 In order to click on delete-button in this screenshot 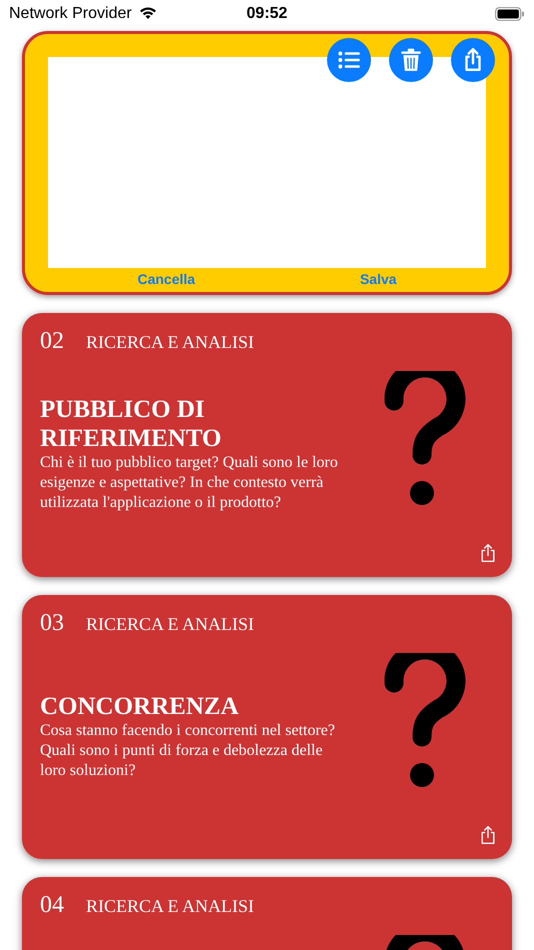, I will do `click(411, 60)`.